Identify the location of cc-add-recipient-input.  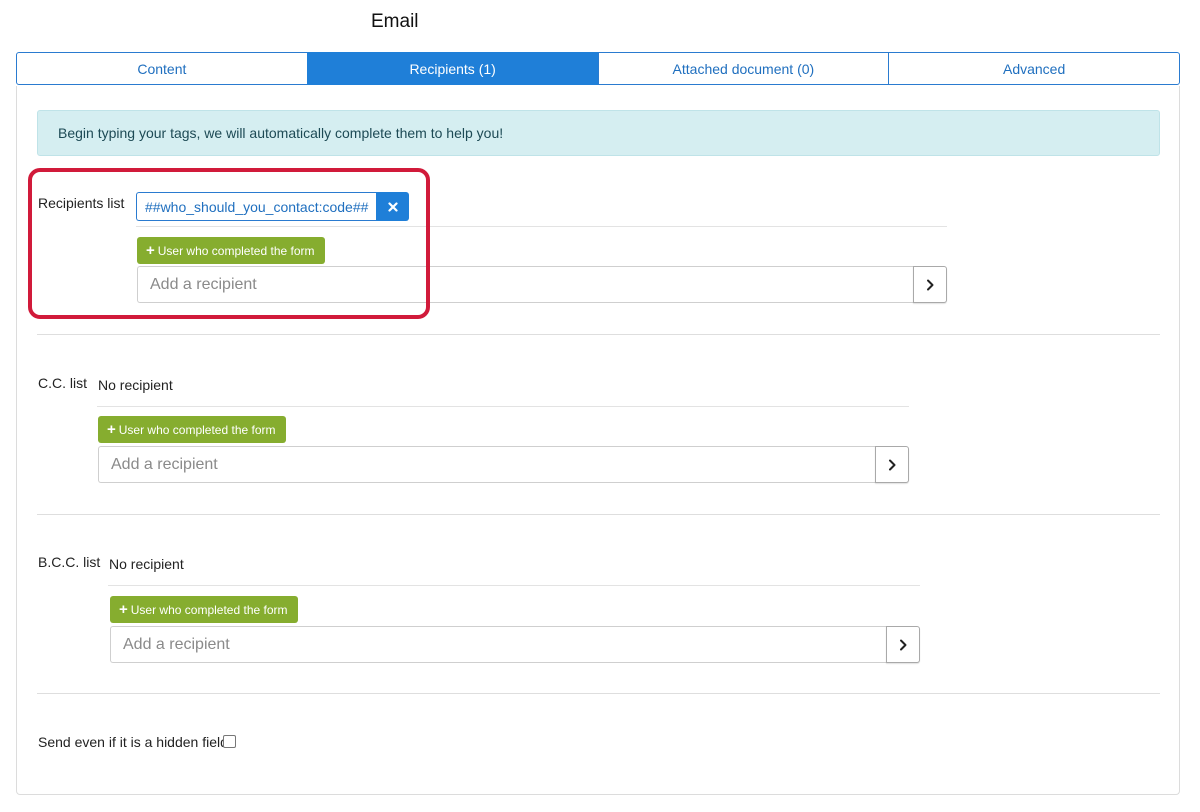
(486, 464).